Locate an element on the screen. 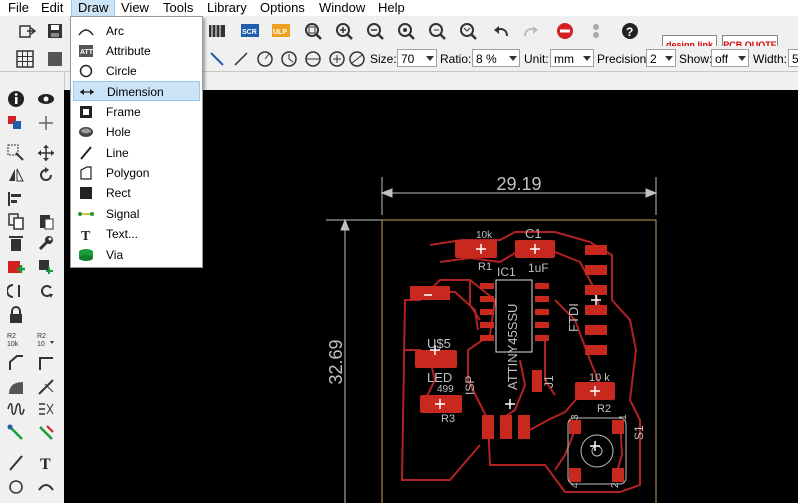 The height and width of the screenshot is (503, 798). rotate-icon is located at coordinates (46, 175).